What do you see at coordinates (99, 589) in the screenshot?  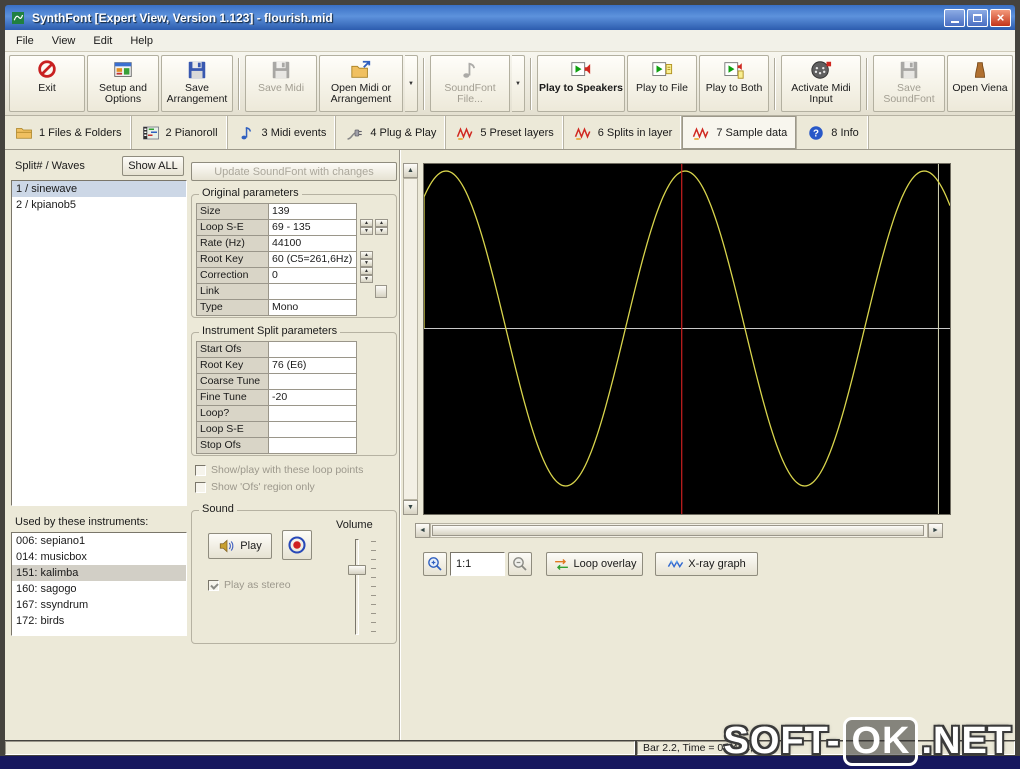 I see `list-item-instrument: 160: sagogo` at bounding box center [99, 589].